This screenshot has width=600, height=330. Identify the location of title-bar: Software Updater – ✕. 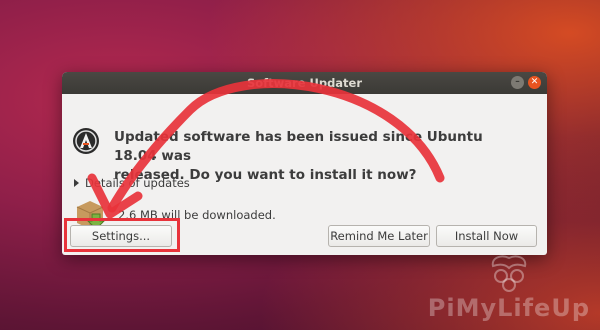
(304, 83).